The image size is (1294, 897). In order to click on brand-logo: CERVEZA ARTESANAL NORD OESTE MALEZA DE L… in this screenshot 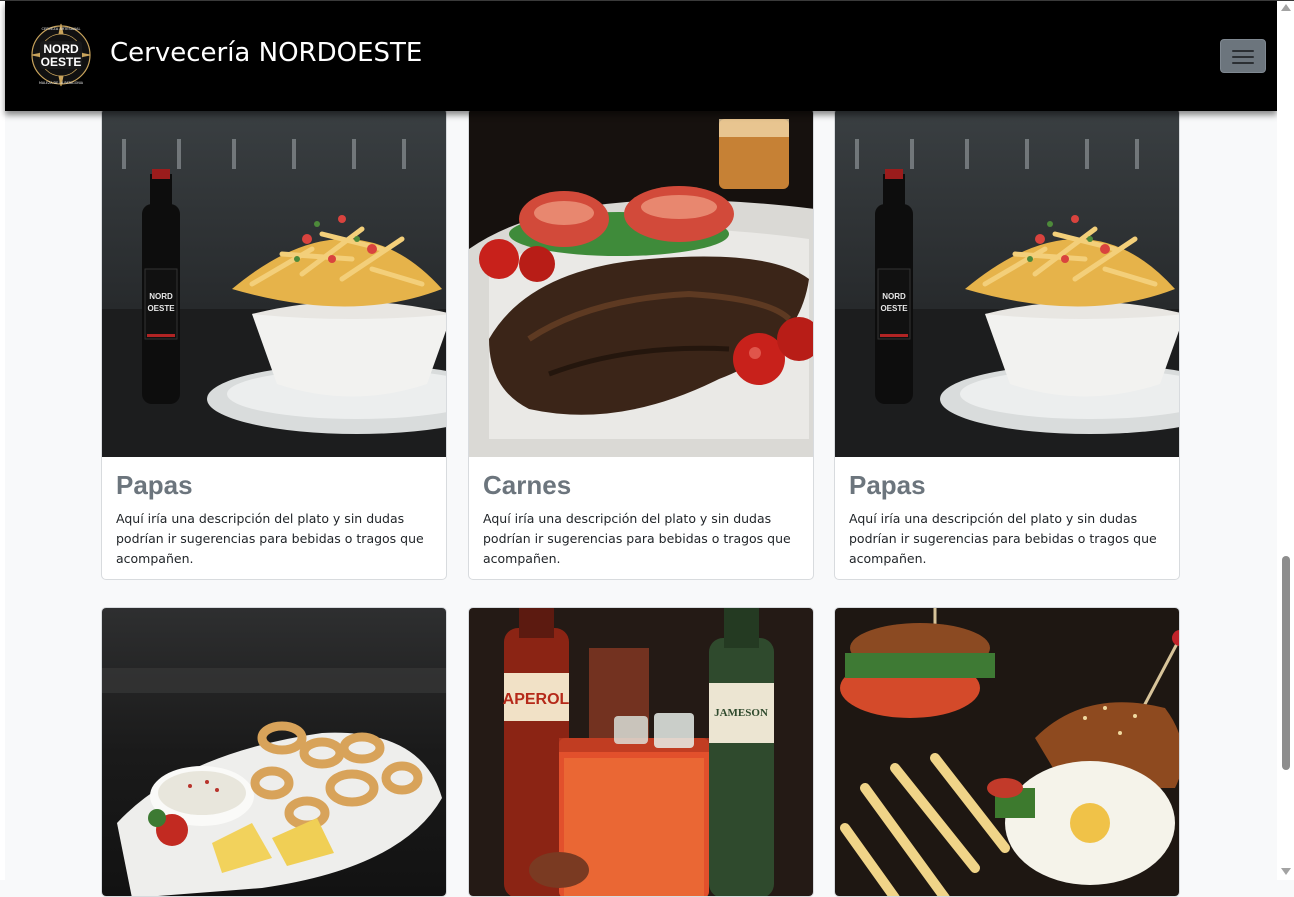, I will do `click(61, 55)`.